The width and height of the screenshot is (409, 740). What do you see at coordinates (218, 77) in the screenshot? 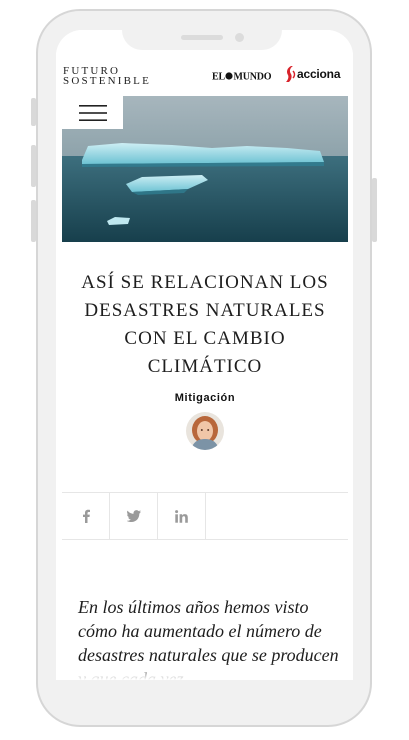
I see `svg-text: EL` at bounding box center [218, 77].